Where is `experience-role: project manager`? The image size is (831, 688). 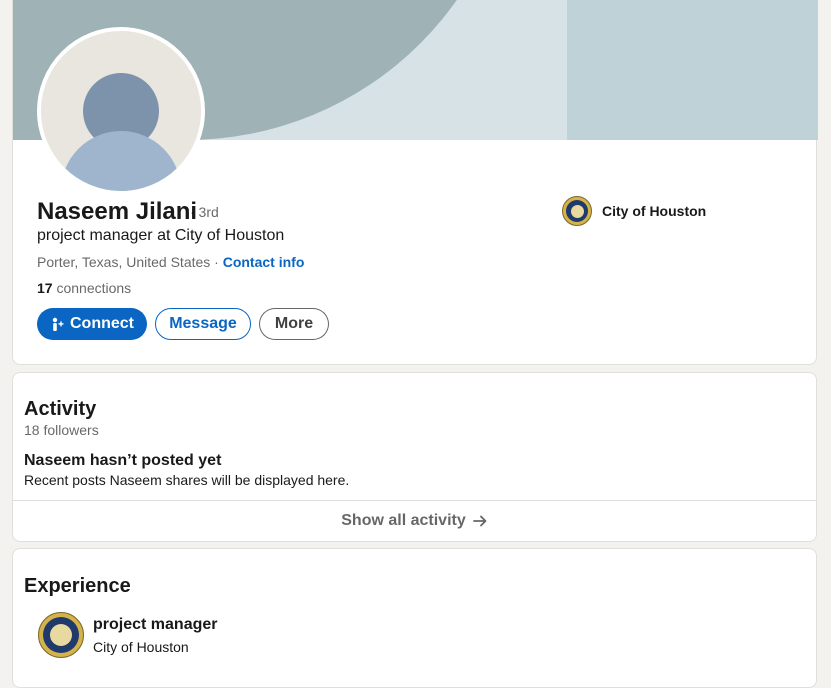
experience-role: project manager is located at coordinates (155, 624).